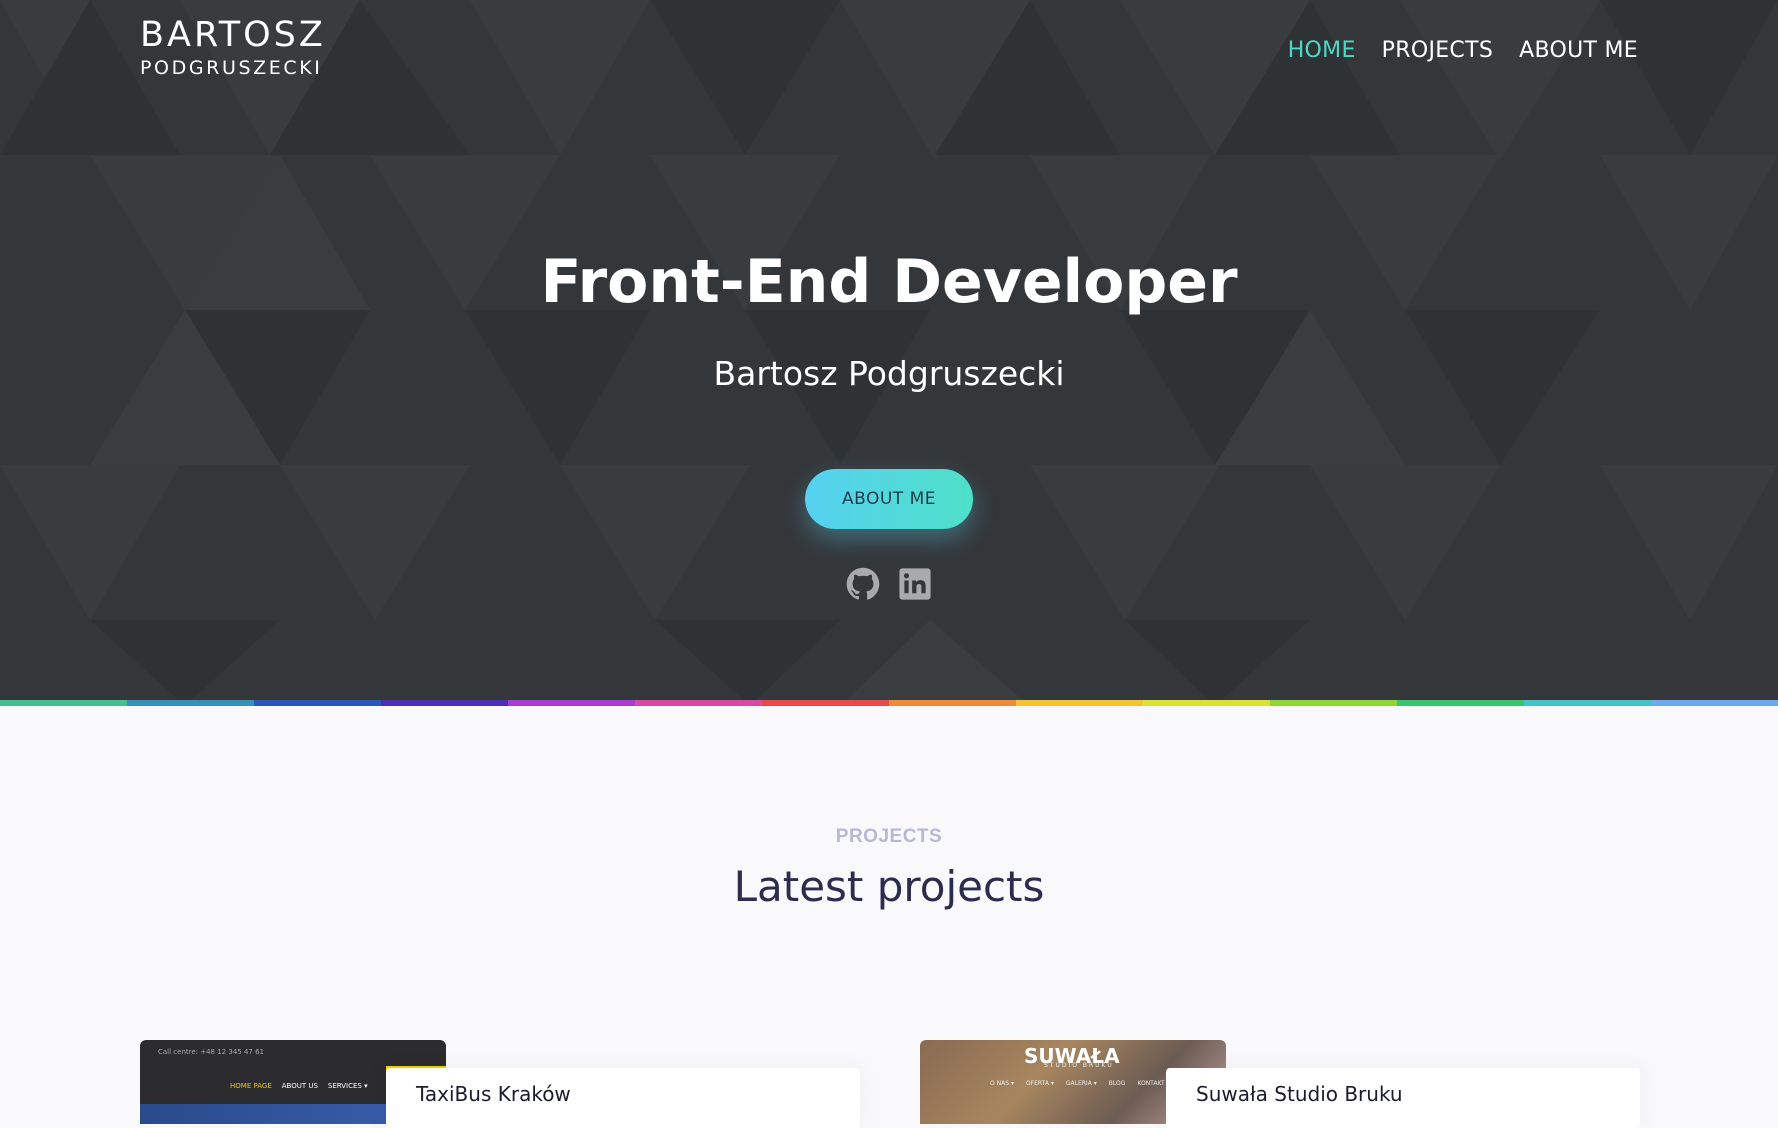  Describe the element at coordinates (1039, 1083) in the screenshot. I see `thumb-menu-item: OFERTA ▾` at that location.